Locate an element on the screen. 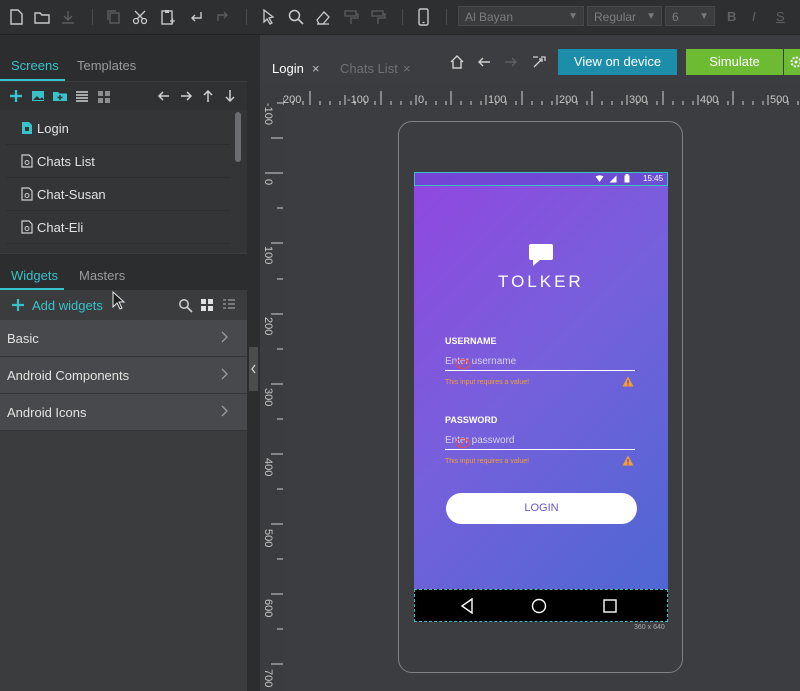 This screenshot has height=691, width=800. nav-recents-icon is located at coordinates (610, 606).